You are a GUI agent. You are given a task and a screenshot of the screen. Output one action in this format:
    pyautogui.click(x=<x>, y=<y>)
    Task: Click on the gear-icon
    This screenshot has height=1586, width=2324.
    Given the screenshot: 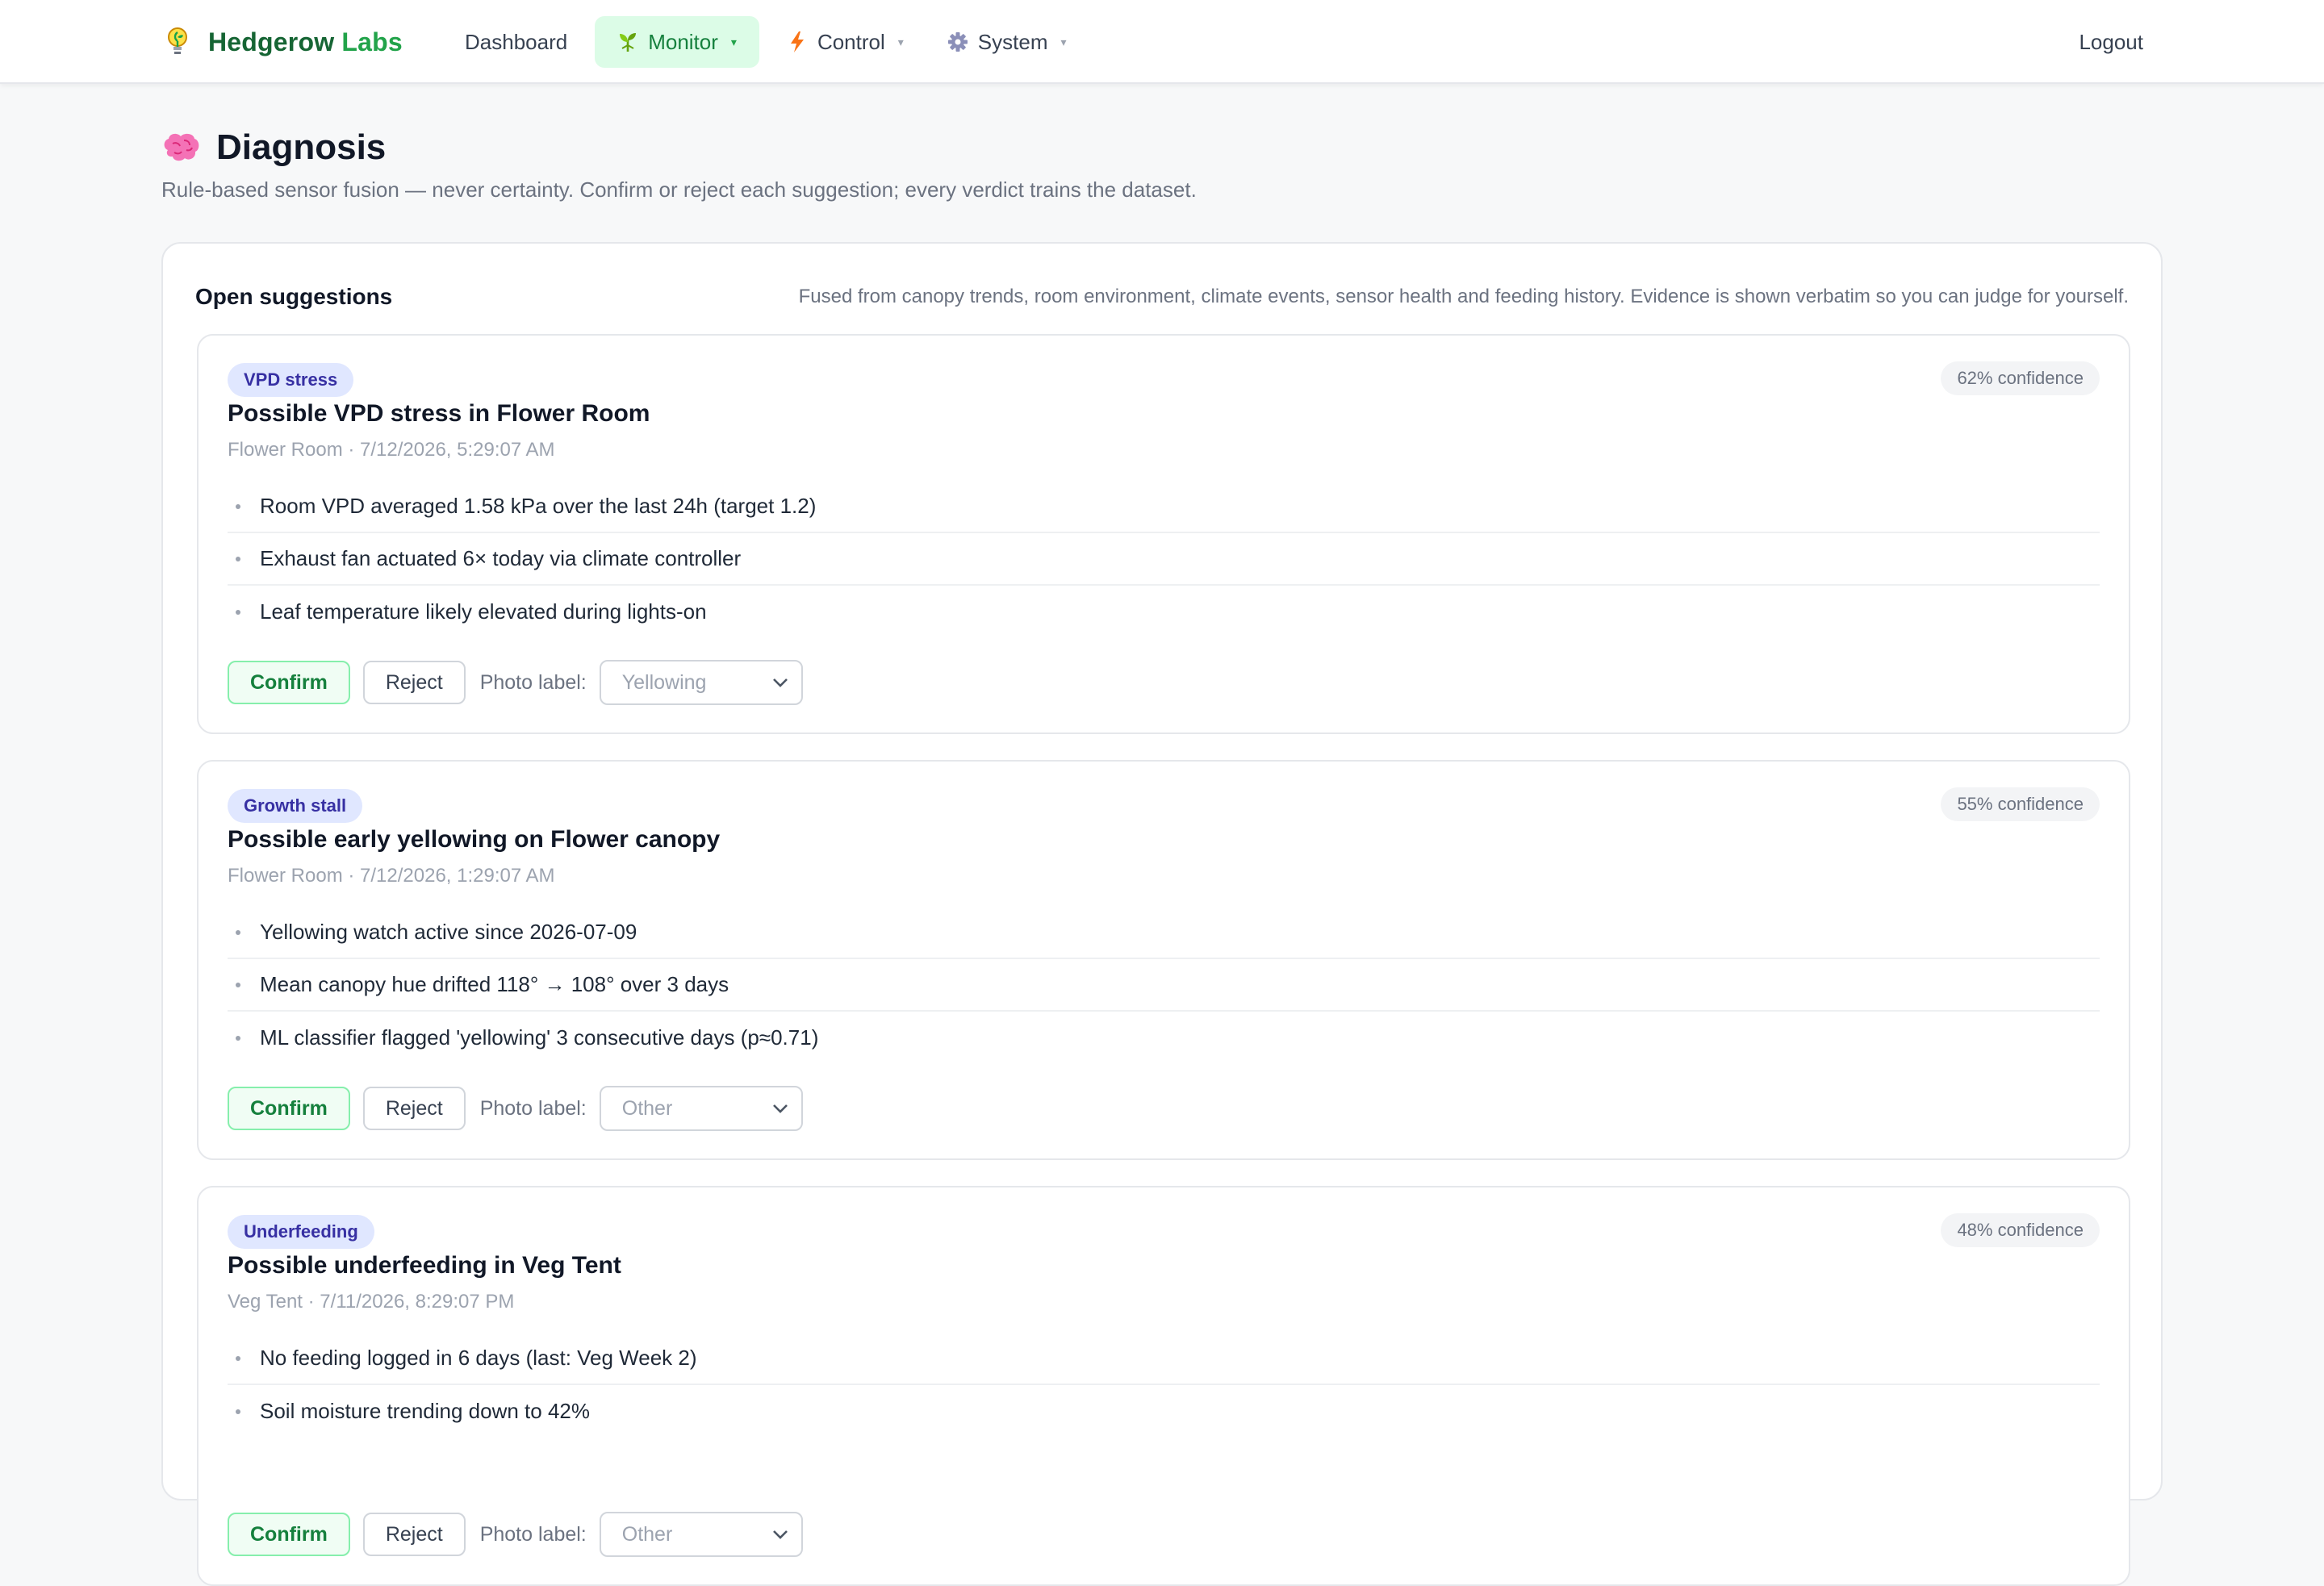 What is the action you would take?
    pyautogui.click(x=958, y=42)
    